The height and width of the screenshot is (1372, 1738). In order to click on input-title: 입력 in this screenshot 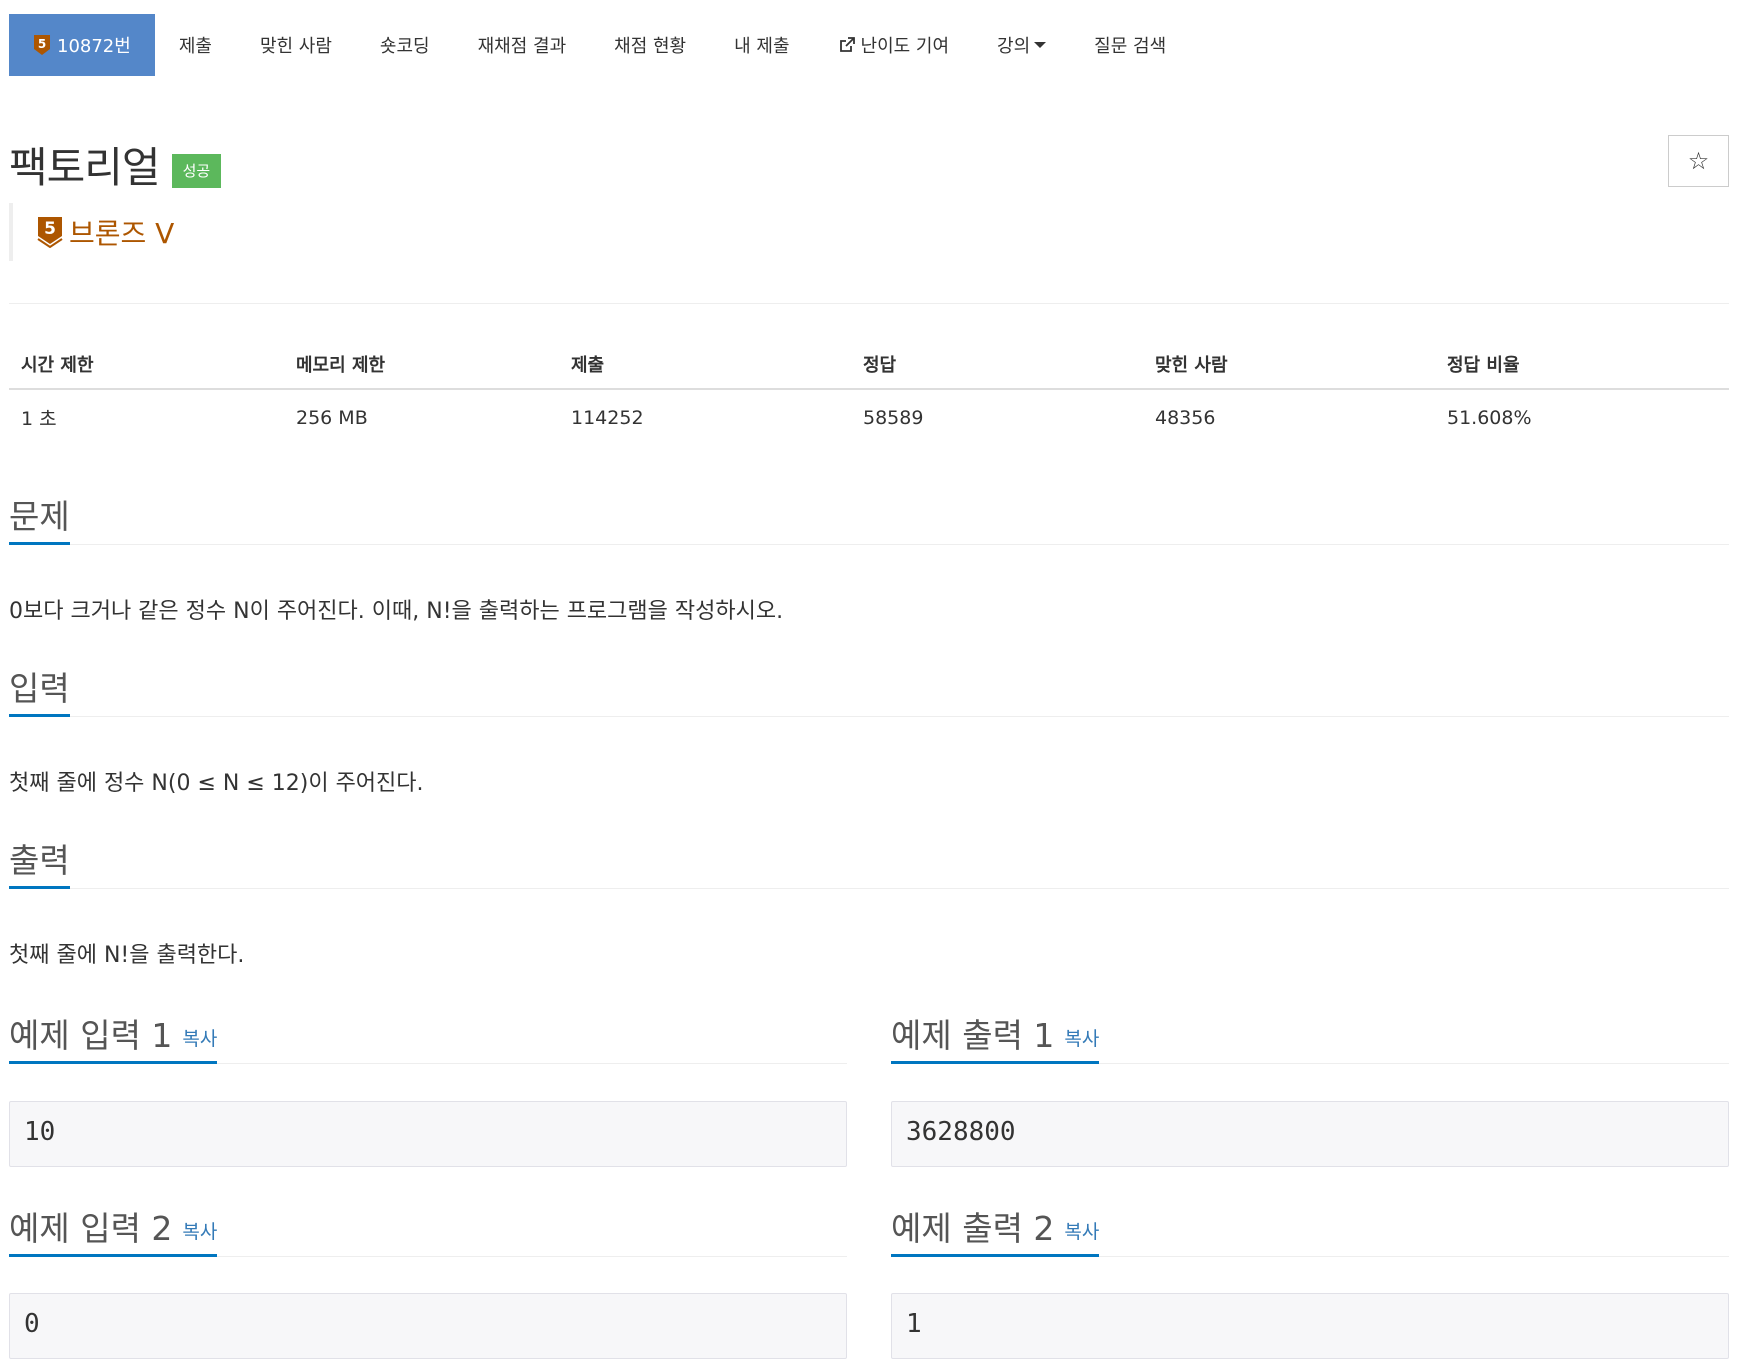, I will do `click(39, 691)`.